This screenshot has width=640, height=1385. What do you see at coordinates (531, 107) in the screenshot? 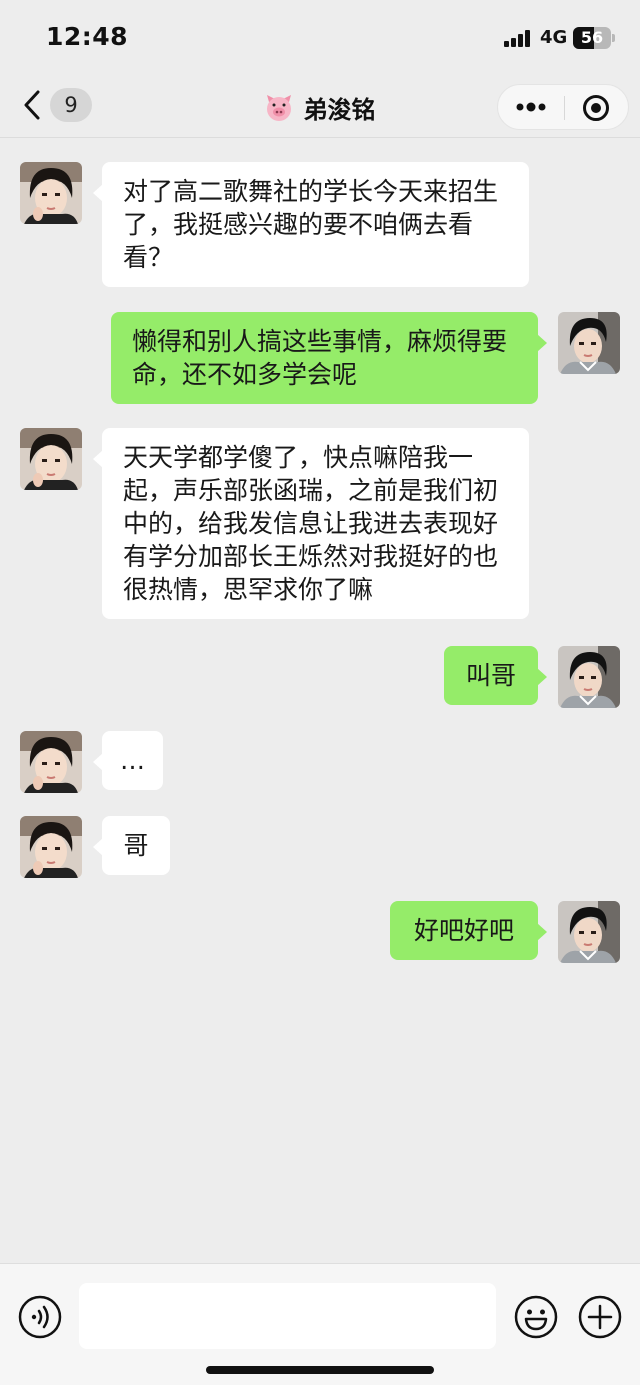
I see `more-dots-icon` at bounding box center [531, 107].